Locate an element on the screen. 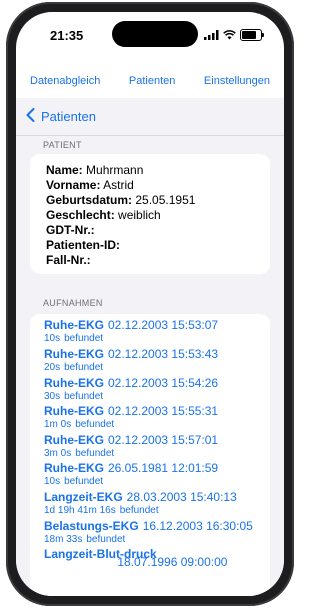  recording-item: Ruhe-EKG 02.12.2003 15:53:07 10s befundet is located at coordinates (154, 331).